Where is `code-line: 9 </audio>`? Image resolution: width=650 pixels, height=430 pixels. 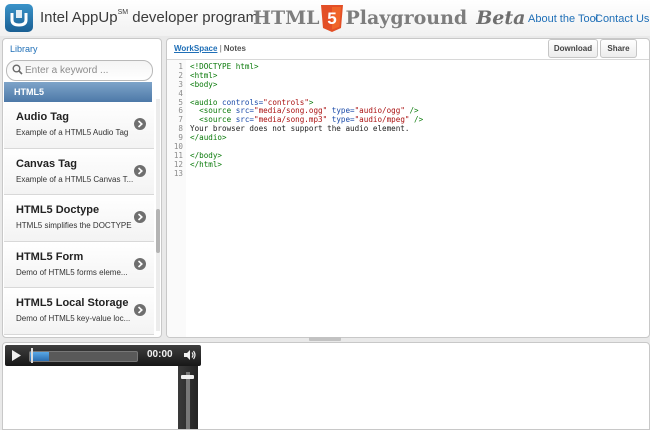
code-line: 9 </audio> is located at coordinates (296, 138).